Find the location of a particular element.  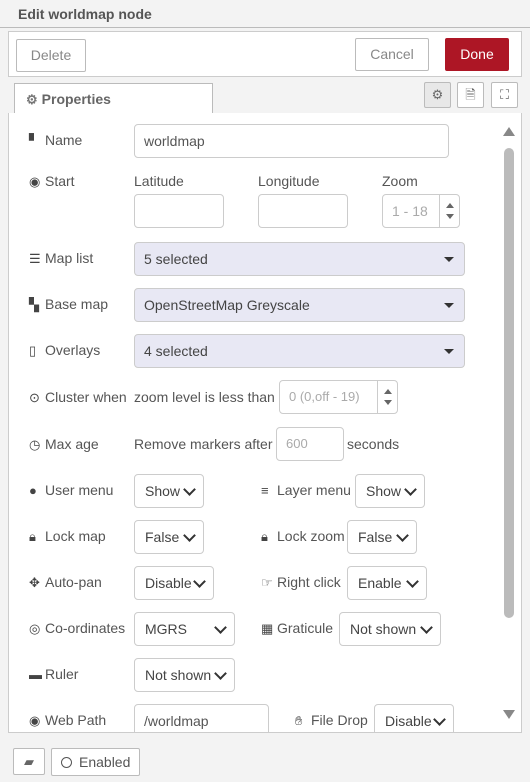

scroll-up-arrow-icon is located at coordinates (509, 131).